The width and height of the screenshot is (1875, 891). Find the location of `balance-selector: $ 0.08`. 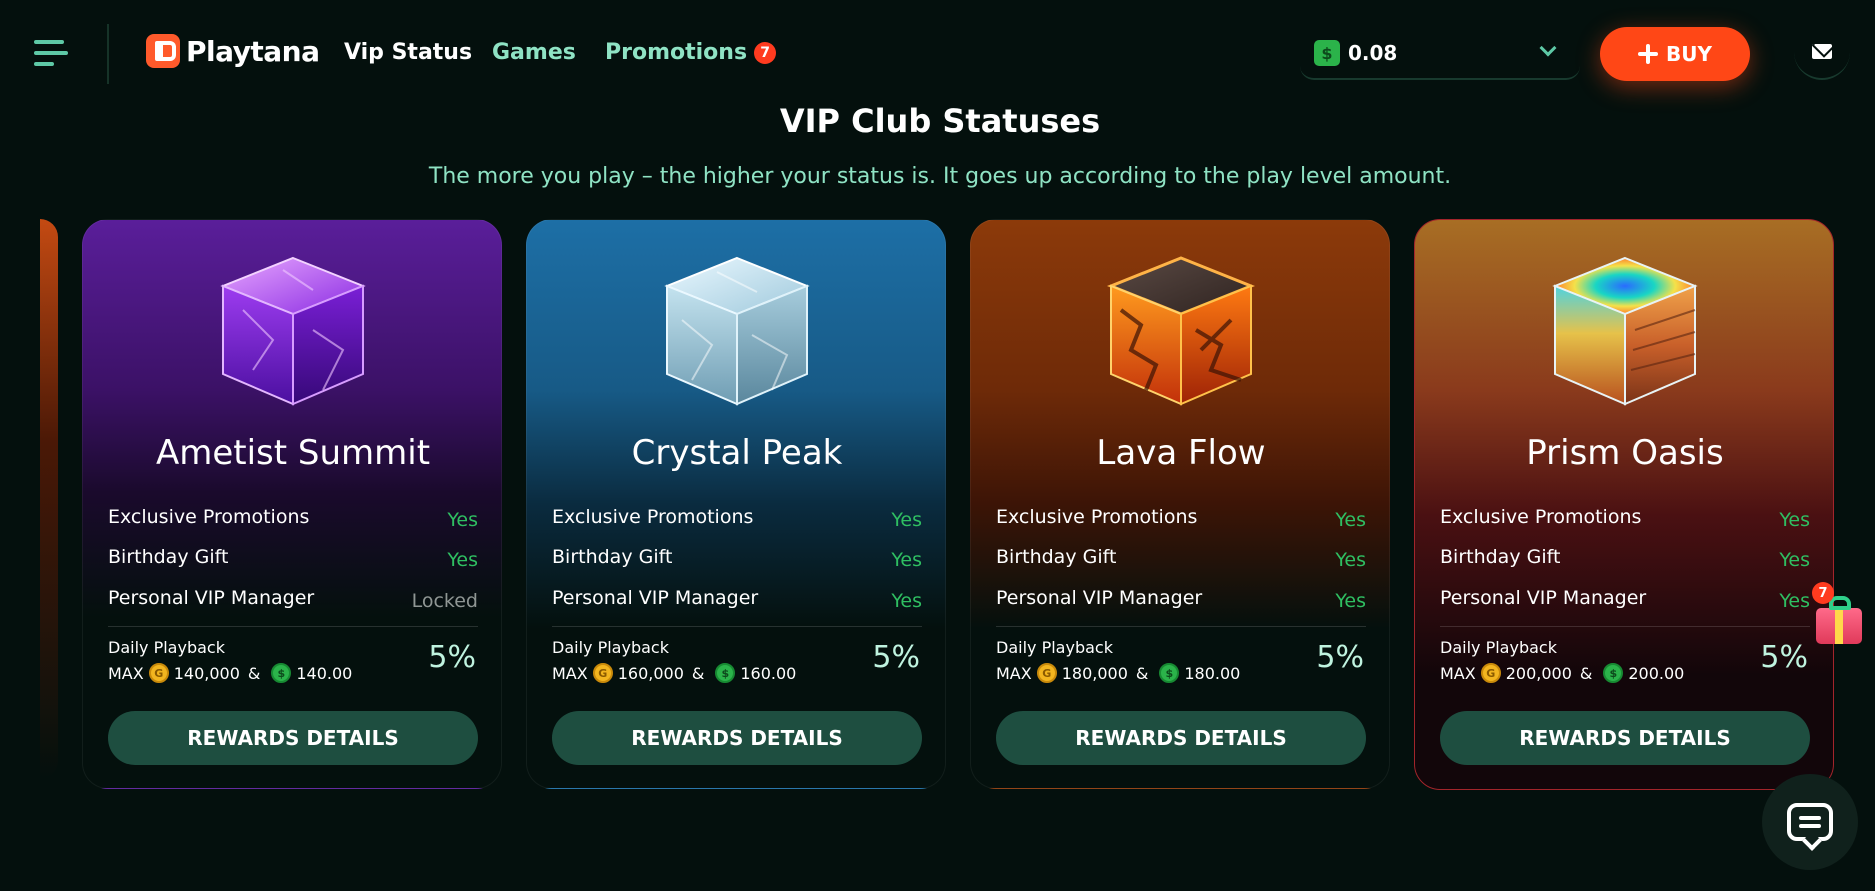

balance-selector: $ 0.08 is located at coordinates (1440, 54).